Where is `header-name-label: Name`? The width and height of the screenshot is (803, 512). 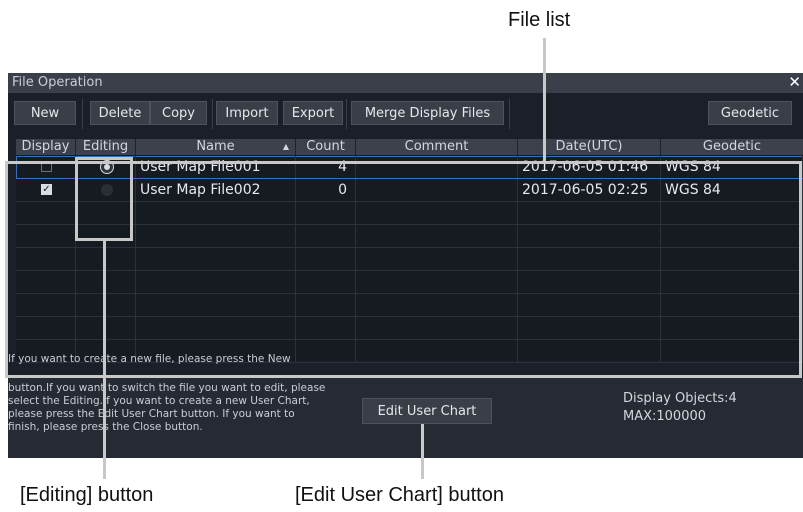 header-name-label: Name is located at coordinates (215, 146).